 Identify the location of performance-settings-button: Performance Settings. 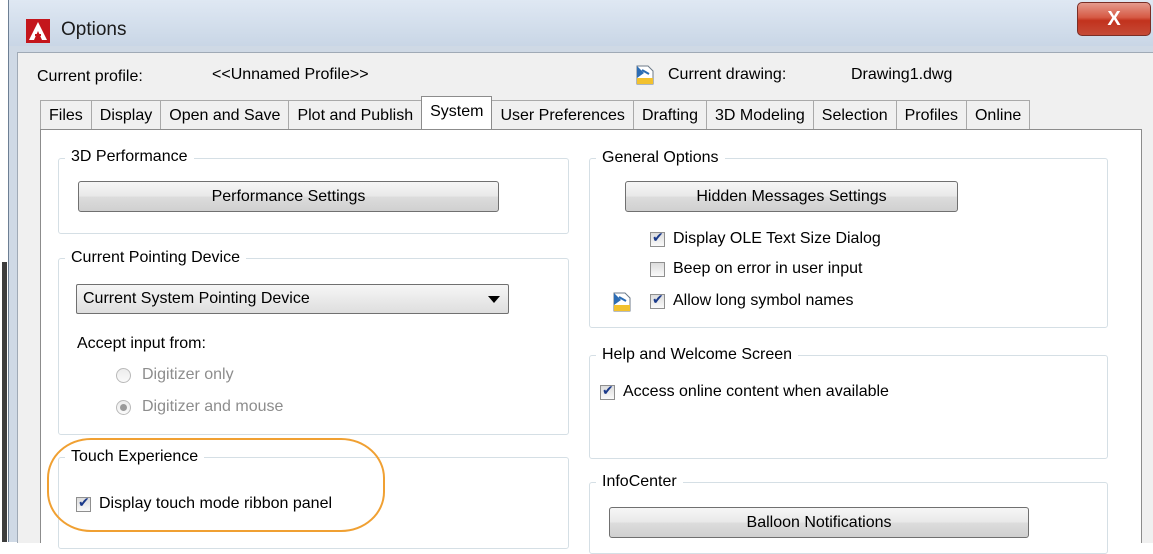
(288, 196).